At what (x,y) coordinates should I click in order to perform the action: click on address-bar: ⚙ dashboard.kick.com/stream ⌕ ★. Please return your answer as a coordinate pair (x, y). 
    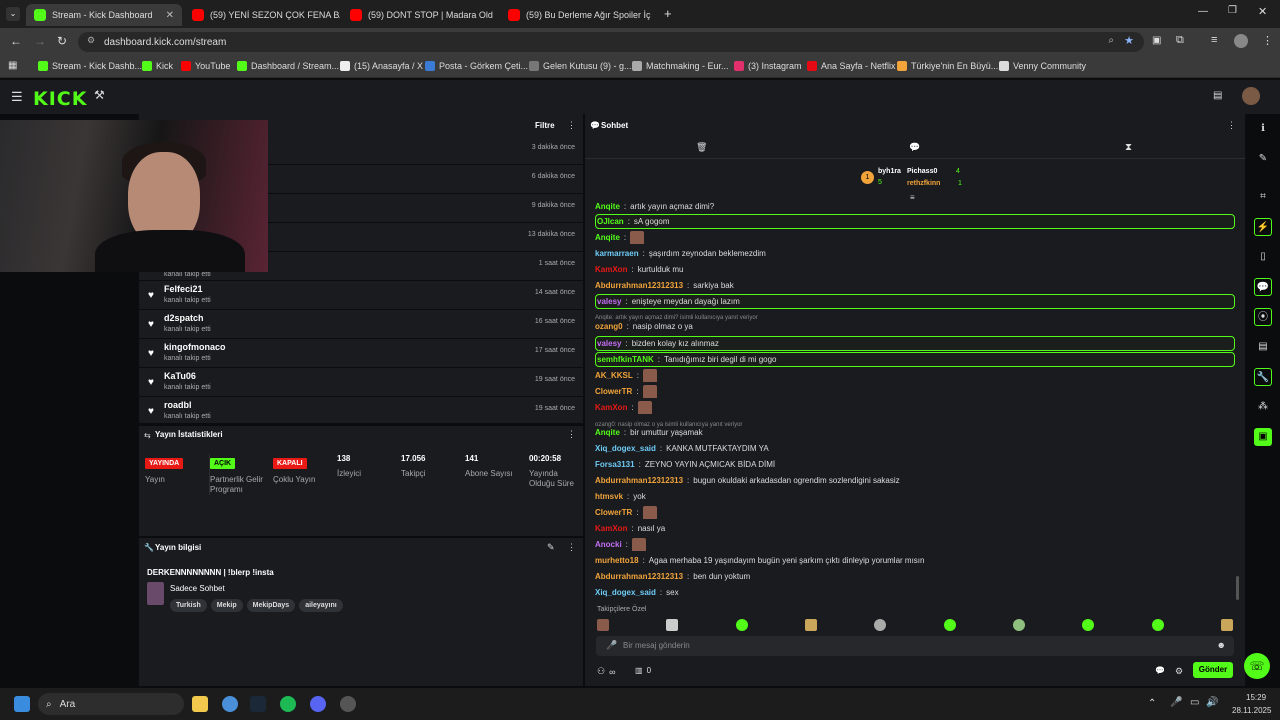
    Looking at the image, I should click on (611, 42).